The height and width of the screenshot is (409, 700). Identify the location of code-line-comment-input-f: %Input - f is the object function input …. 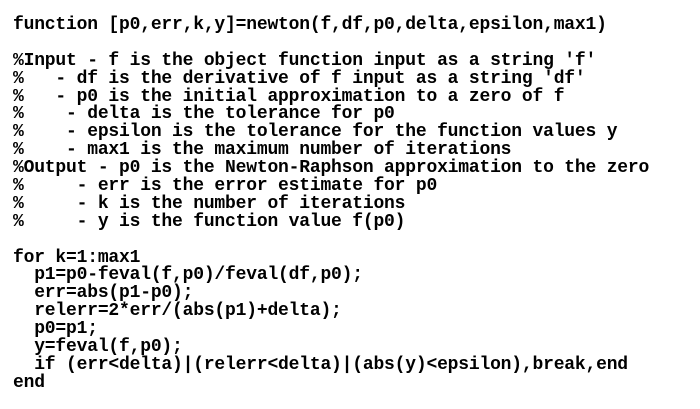
(305, 60).